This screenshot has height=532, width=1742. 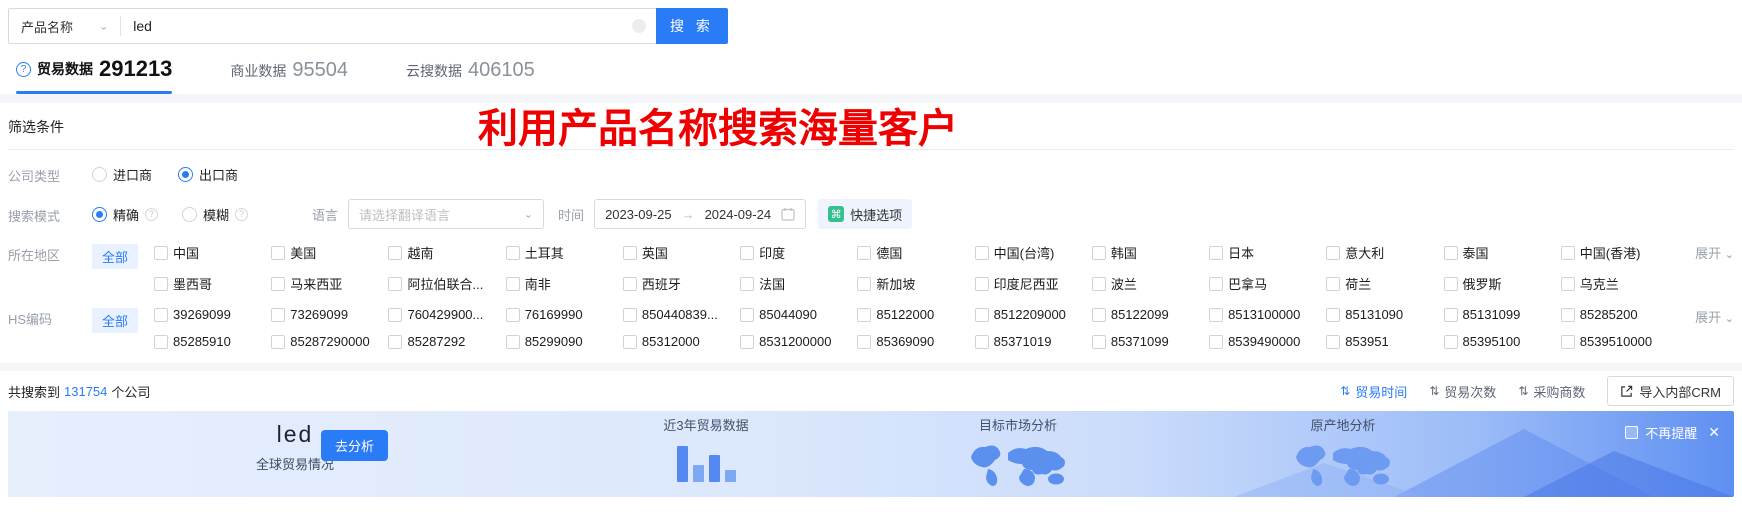 I want to click on region-all-tag: 全部, so click(x=115, y=256).